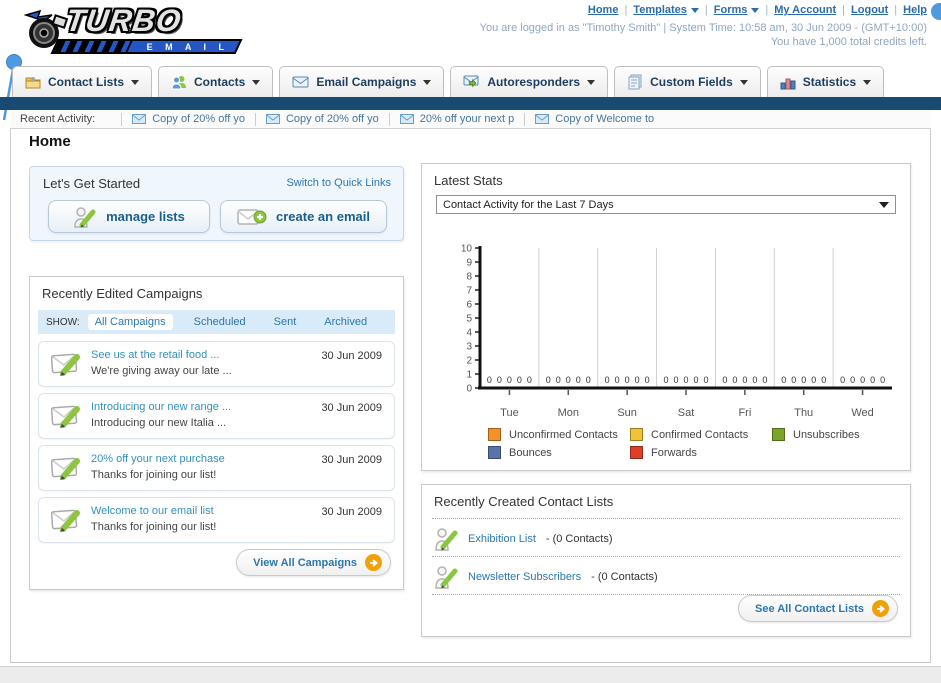 This screenshot has width=941, height=683. What do you see at coordinates (130, 322) in the screenshot?
I see `filter-all-campaigns: All Campaigns` at bounding box center [130, 322].